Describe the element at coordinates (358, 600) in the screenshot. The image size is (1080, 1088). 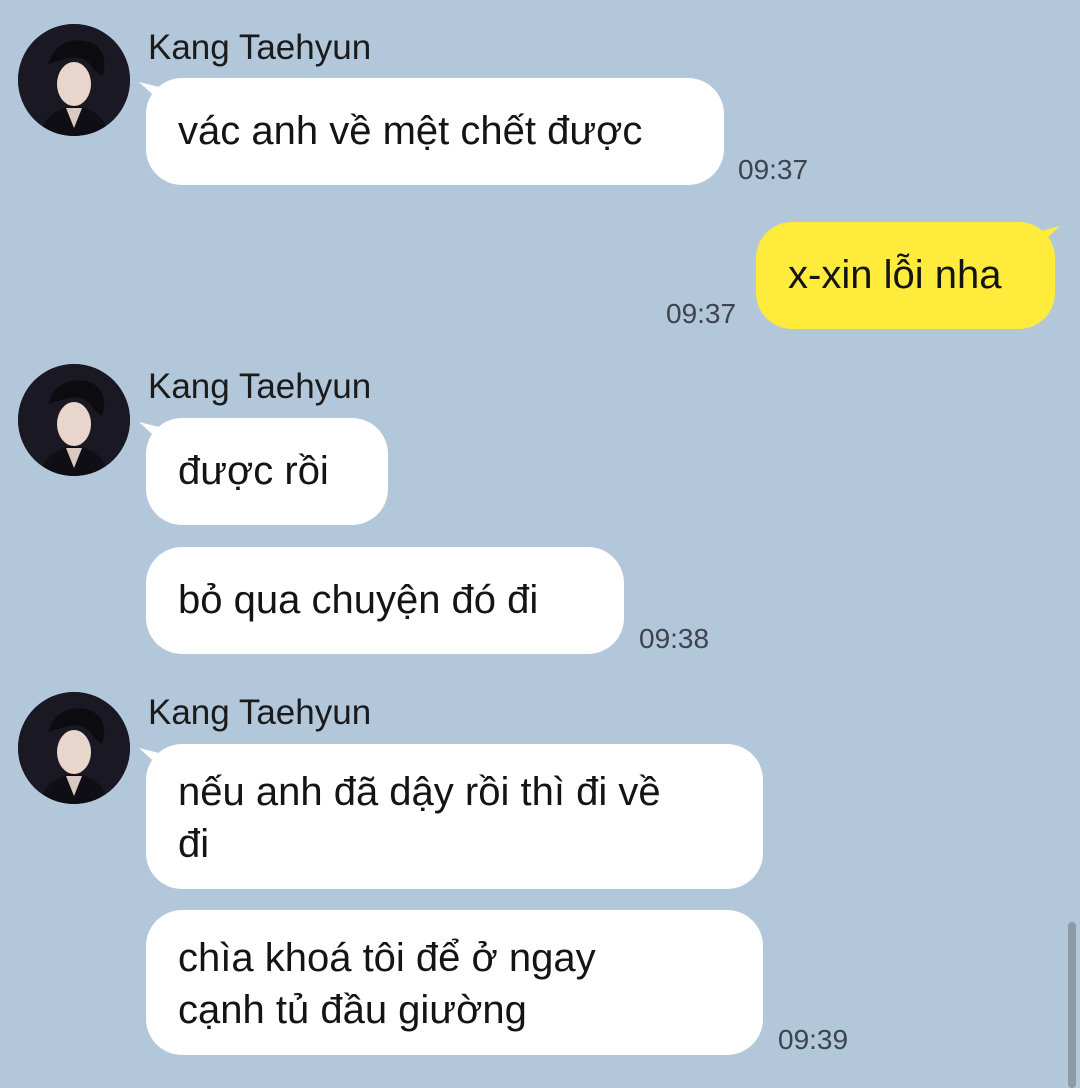
I see `message-text: bỏ qua chuyện đó đi` at that location.